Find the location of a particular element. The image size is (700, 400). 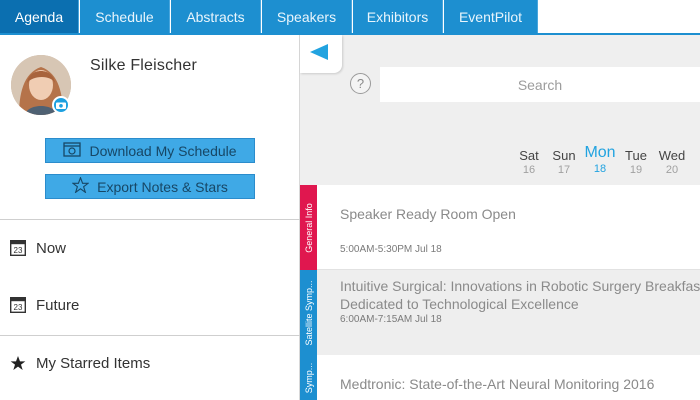

tab-agenda: Agenda is located at coordinates (39, 16).